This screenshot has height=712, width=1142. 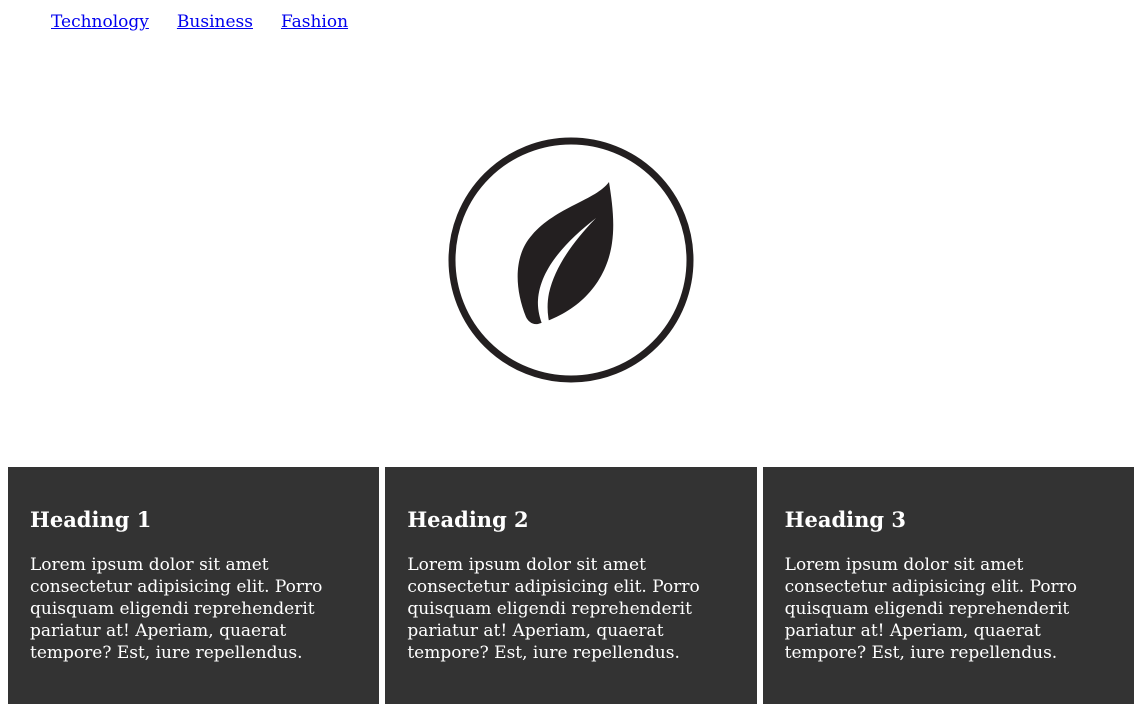 What do you see at coordinates (468, 519) in the screenshot?
I see `card-heading: Heading 2` at bounding box center [468, 519].